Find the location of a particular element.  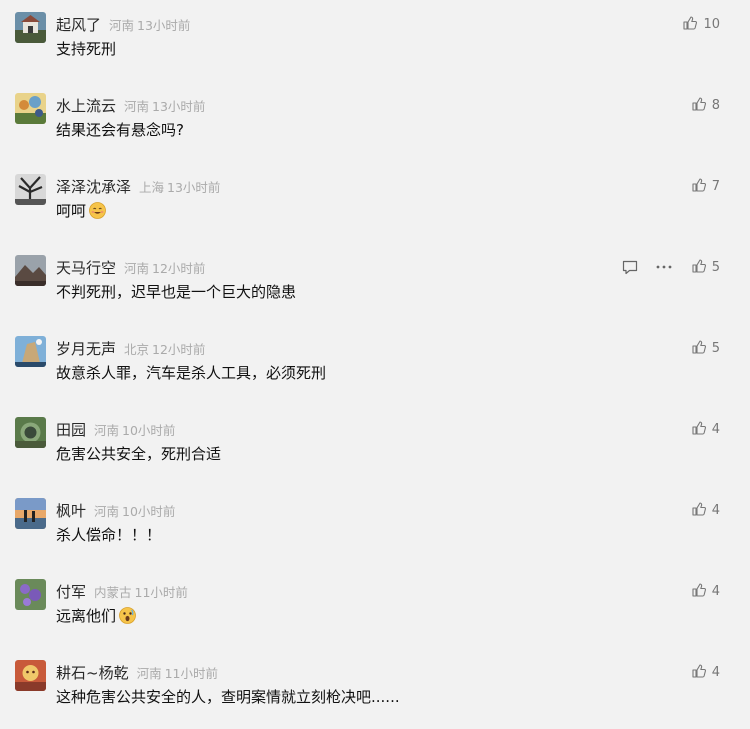

comment-meta: 岁月无声 北京 12小时前 is located at coordinates (130, 348).